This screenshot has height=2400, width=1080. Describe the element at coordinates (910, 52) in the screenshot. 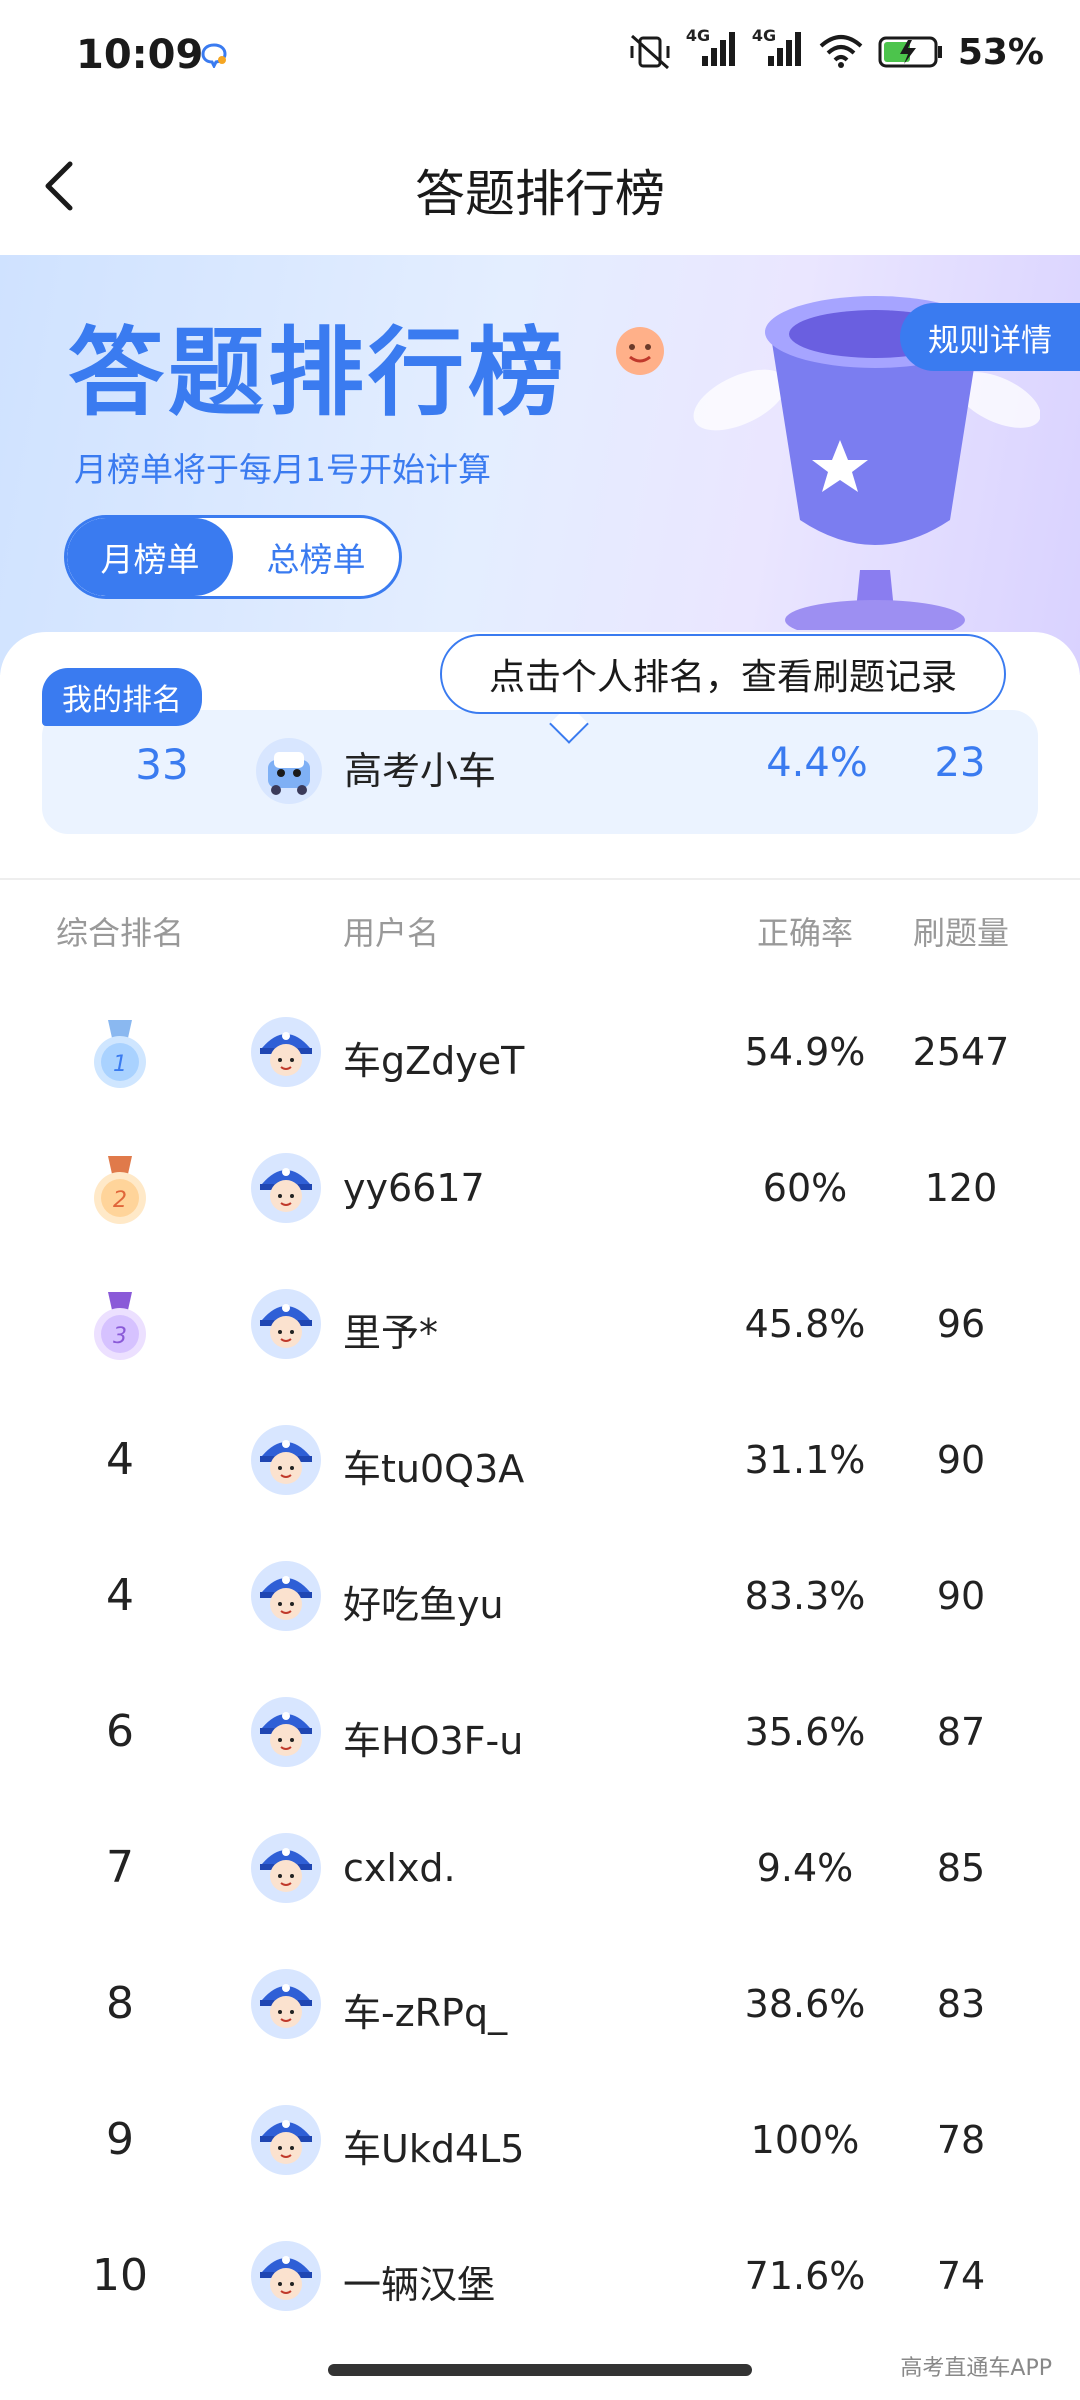

I see `battery-icon` at that location.